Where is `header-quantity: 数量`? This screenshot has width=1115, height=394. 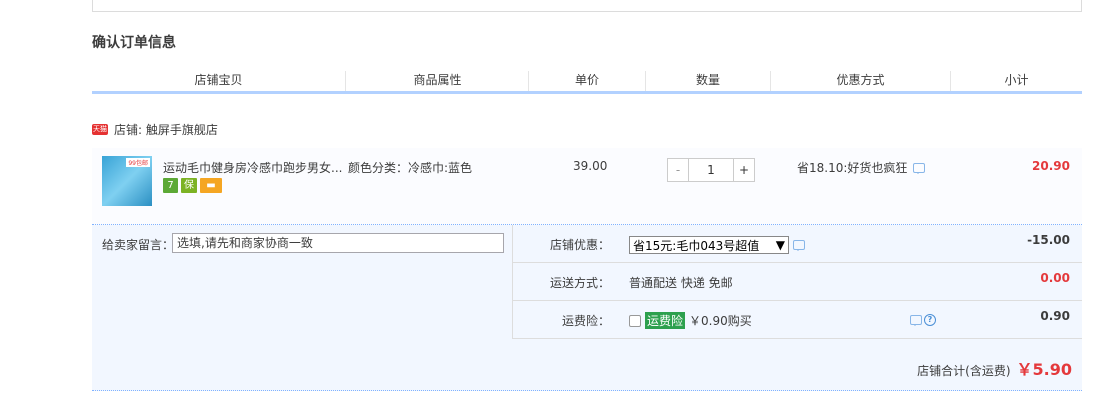 header-quantity: 数量 is located at coordinates (708, 81).